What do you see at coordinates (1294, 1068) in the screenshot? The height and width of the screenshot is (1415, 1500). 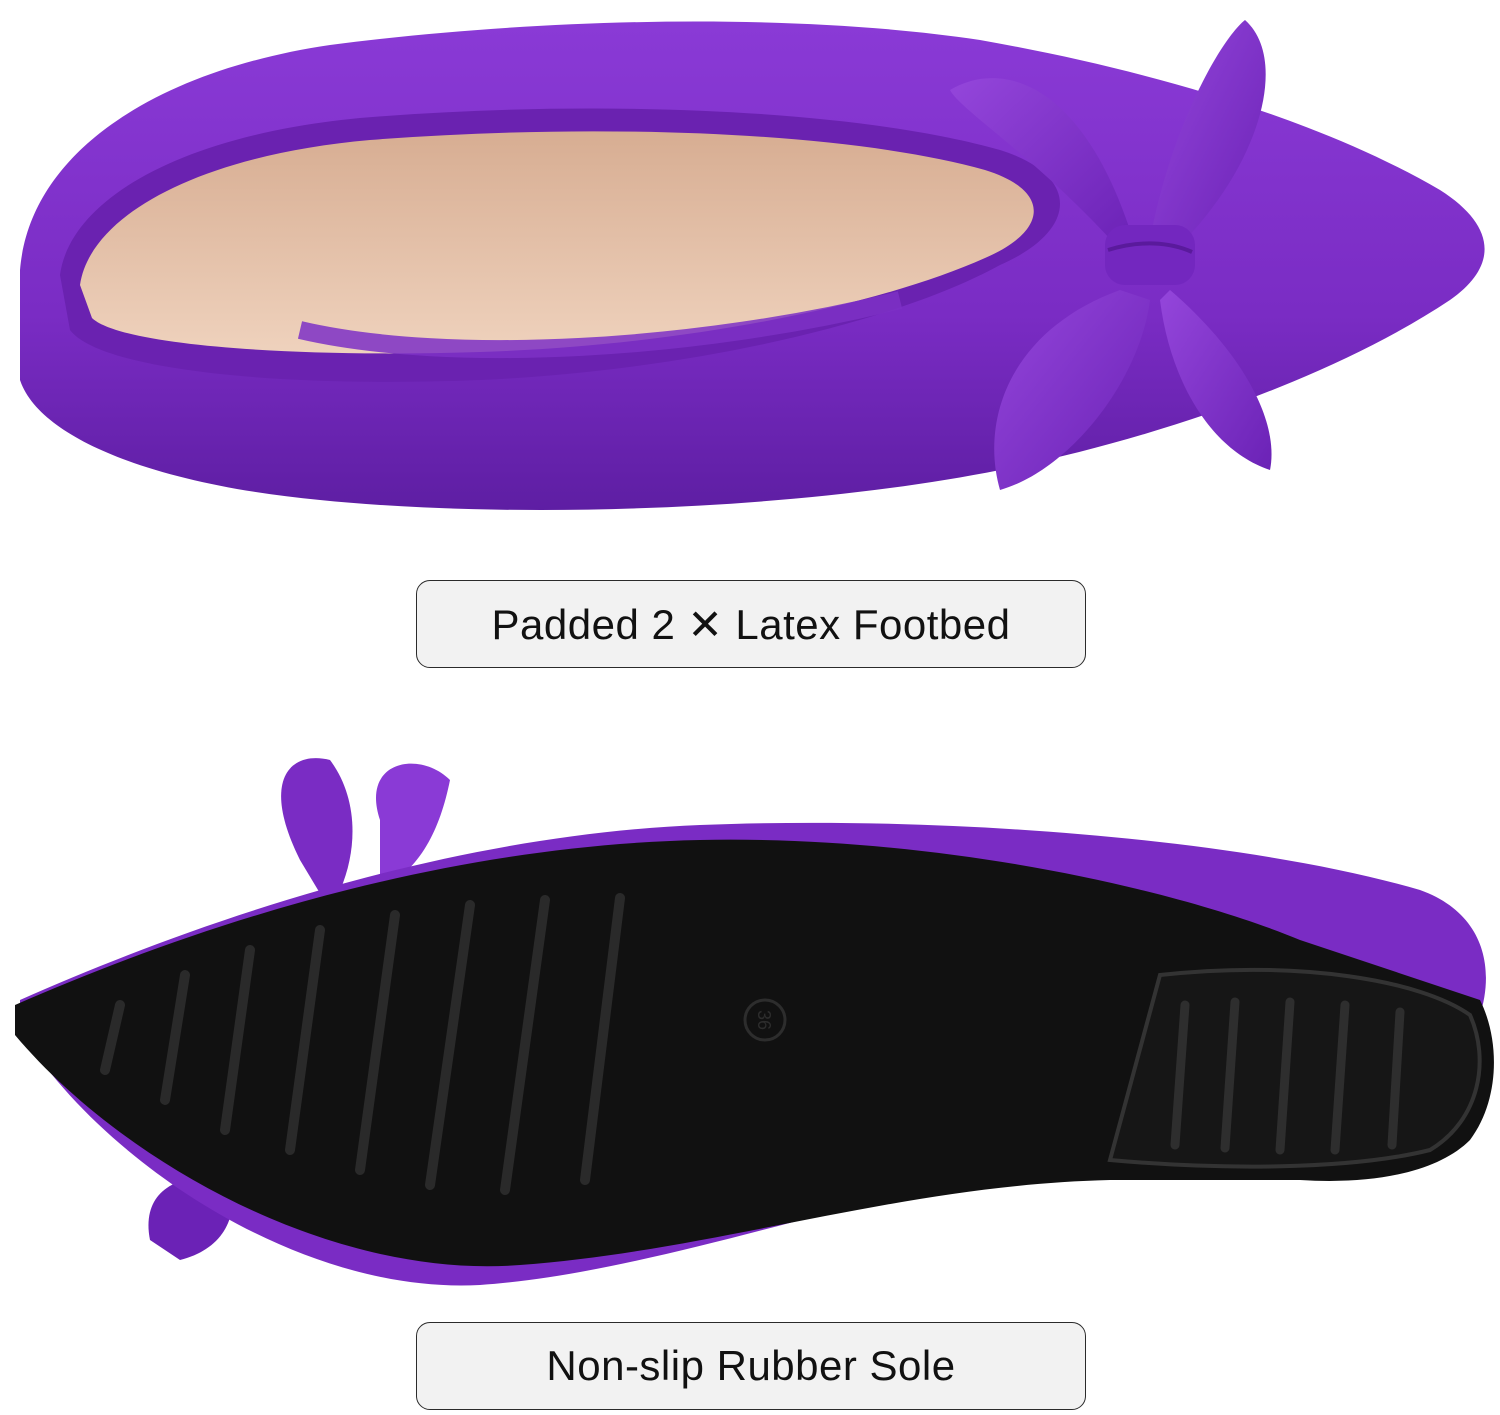 I see `heel-pad` at bounding box center [1294, 1068].